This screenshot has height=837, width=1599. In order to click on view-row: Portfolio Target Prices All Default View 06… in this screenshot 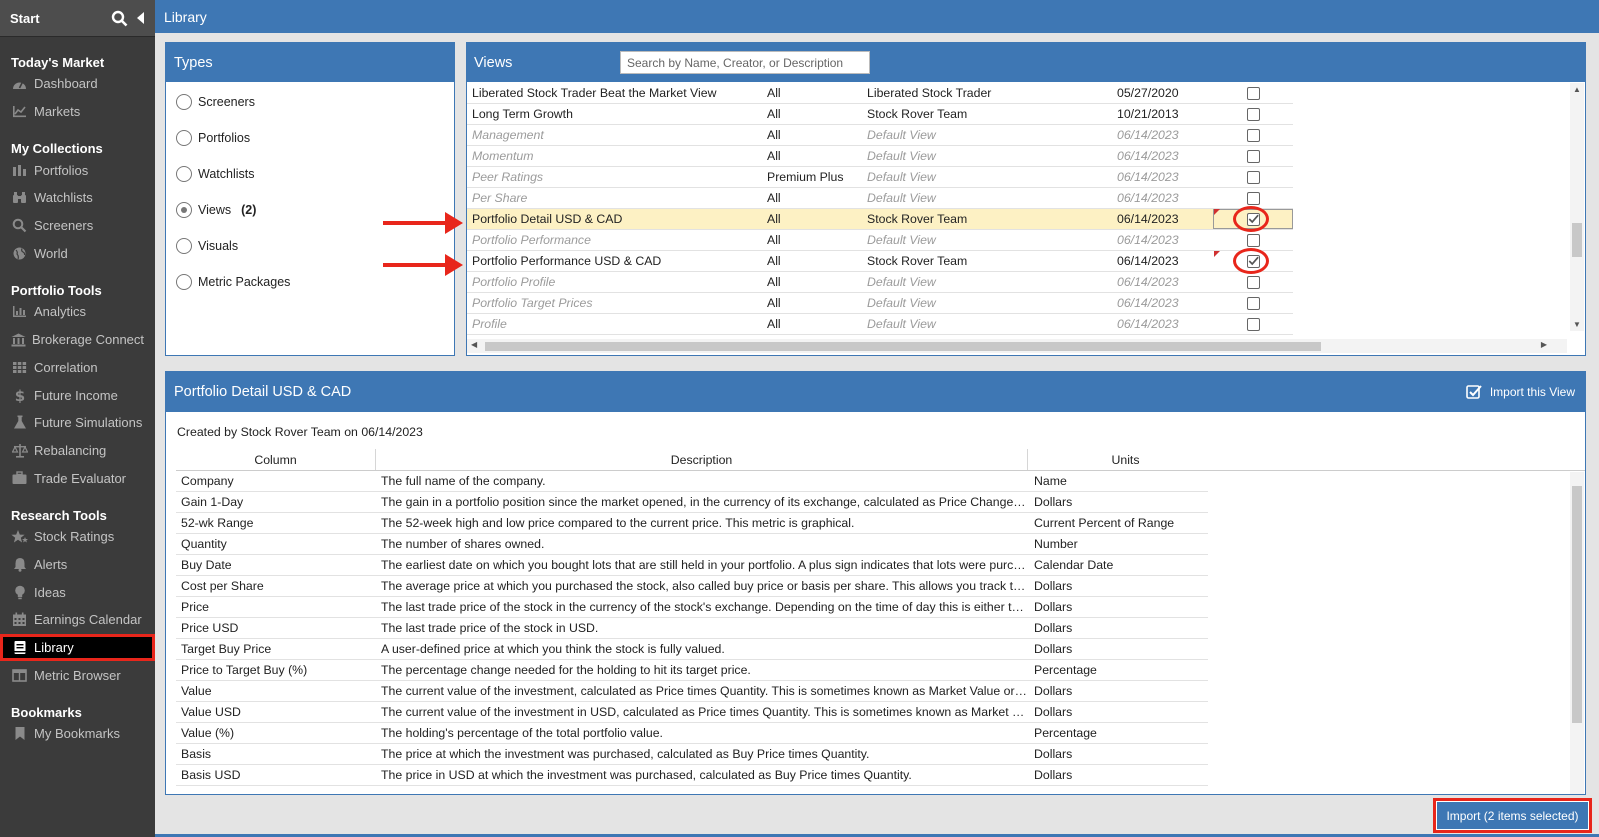, I will do `click(880, 303)`.